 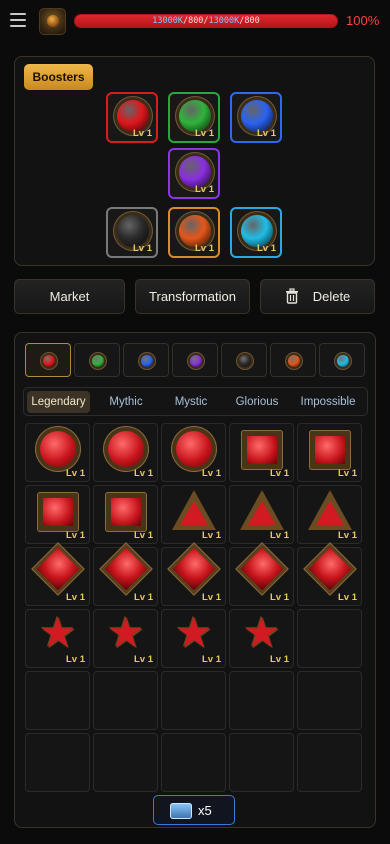 I want to click on rarity-tab-mystic: Mystic, so click(x=191, y=402).